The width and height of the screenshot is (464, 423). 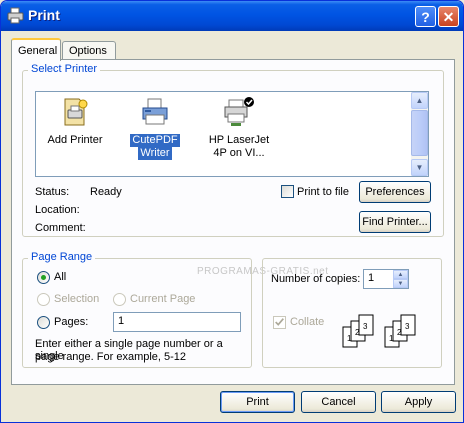 I want to click on location-label: Location:, so click(x=57, y=210).